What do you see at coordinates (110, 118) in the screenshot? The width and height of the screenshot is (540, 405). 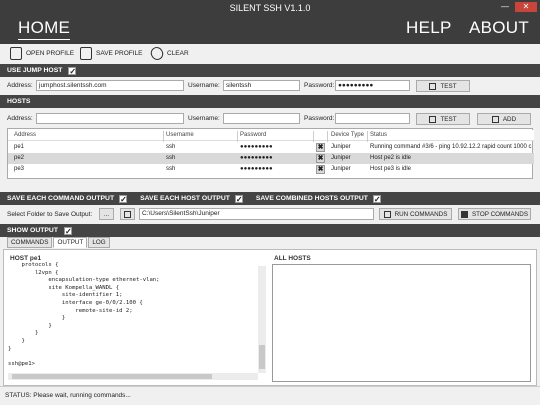 I see `host-address-input` at bounding box center [110, 118].